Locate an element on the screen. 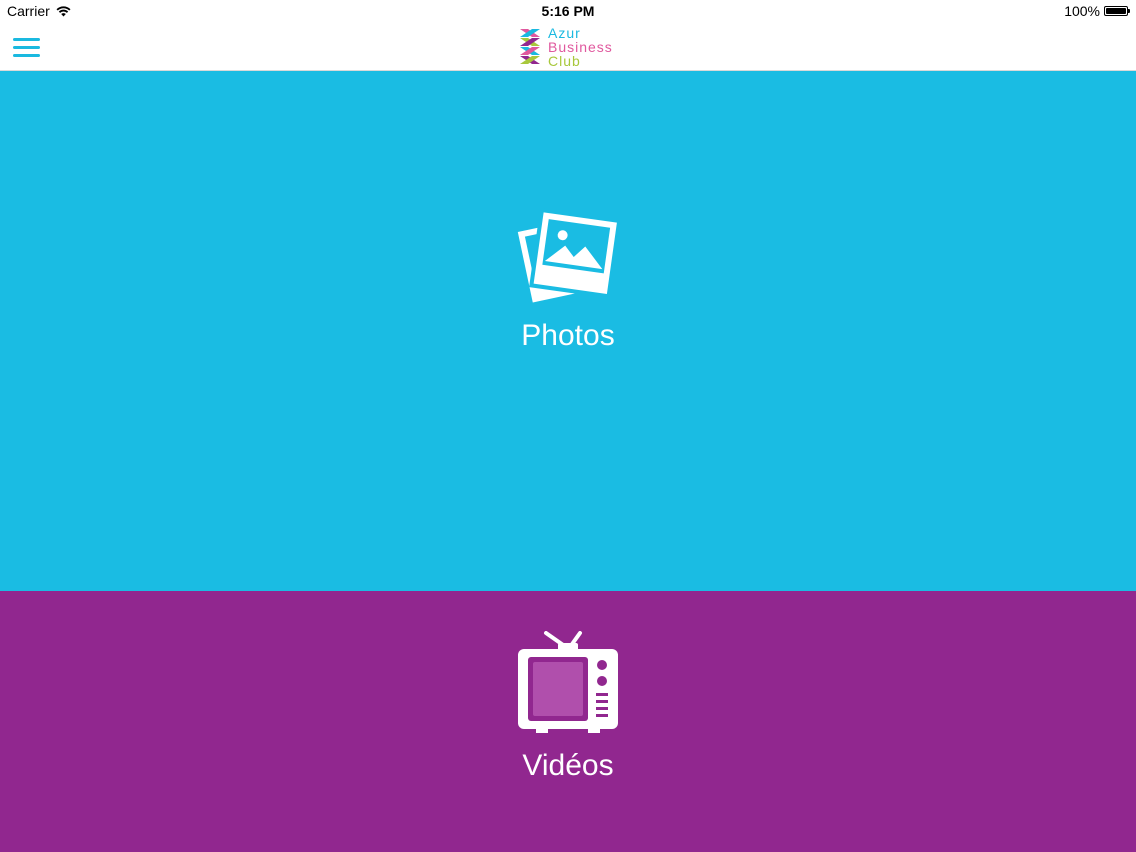 Image resolution: width=1136 pixels, height=852 pixels. photos-icon is located at coordinates (569, 255).